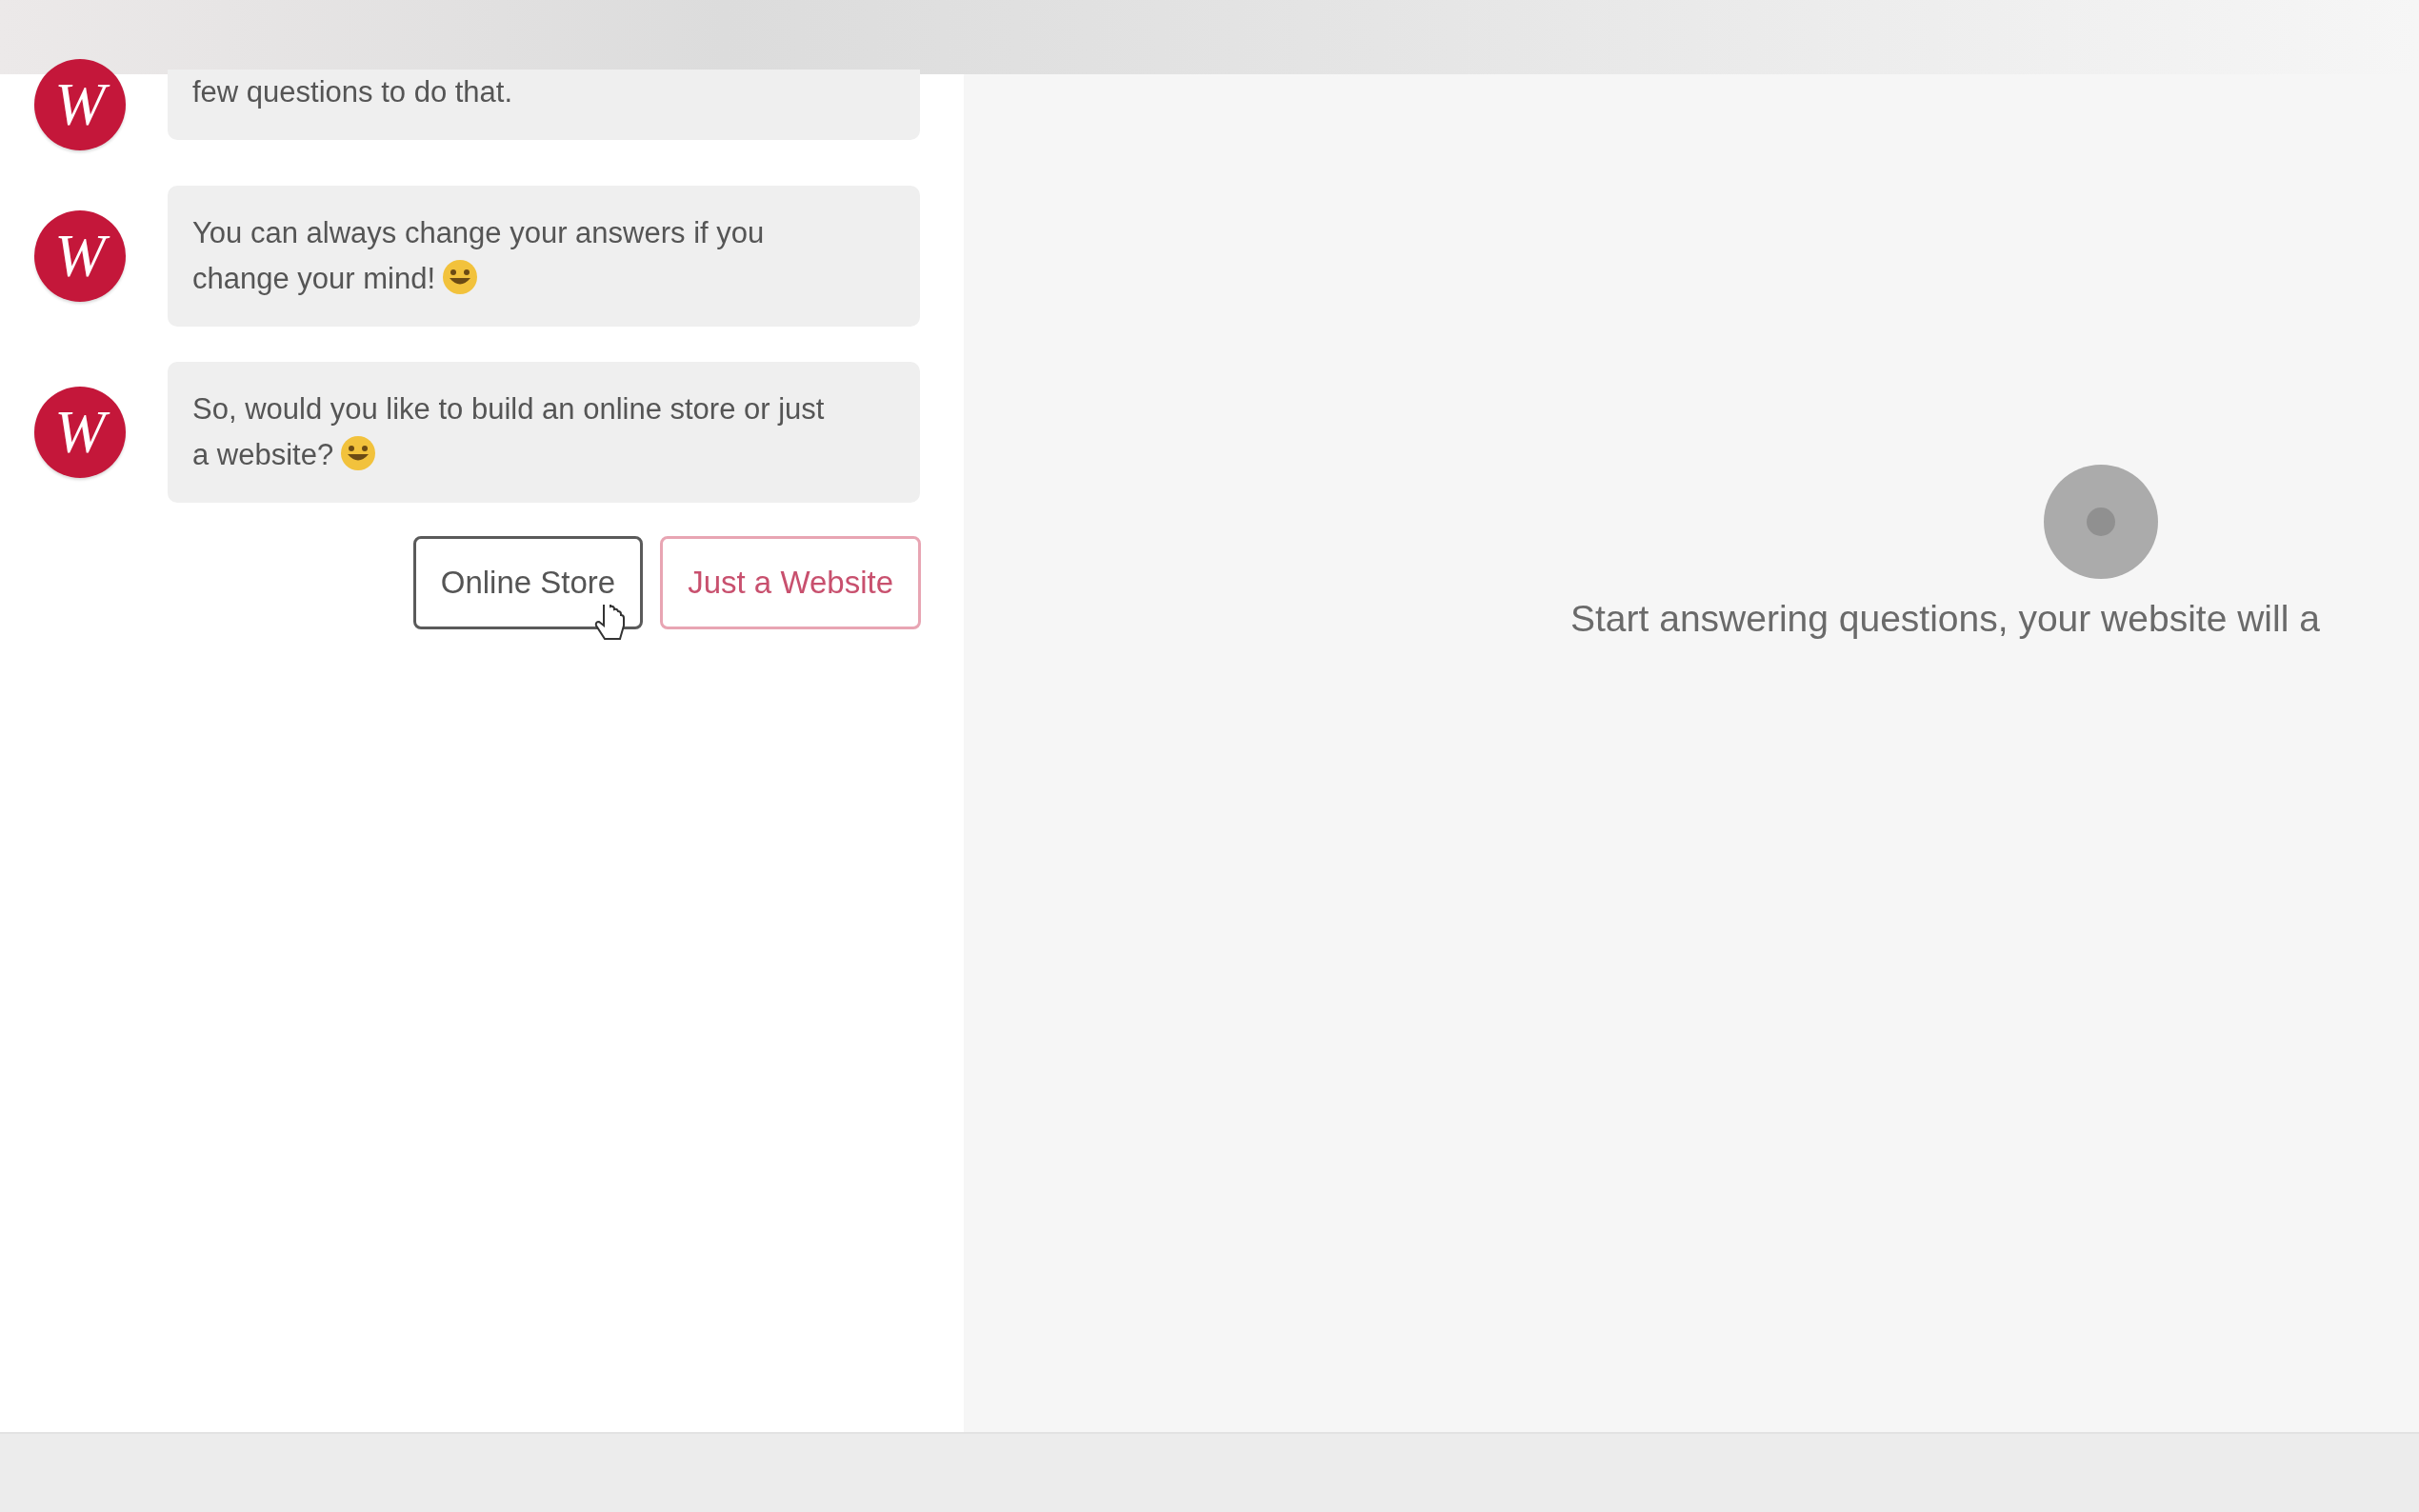 Image resolution: width=2419 pixels, height=1512 pixels. What do you see at coordinates (790, 582) in the screenshot?
I see `choice-button: Just a Website` at bounding box center [790, 582].